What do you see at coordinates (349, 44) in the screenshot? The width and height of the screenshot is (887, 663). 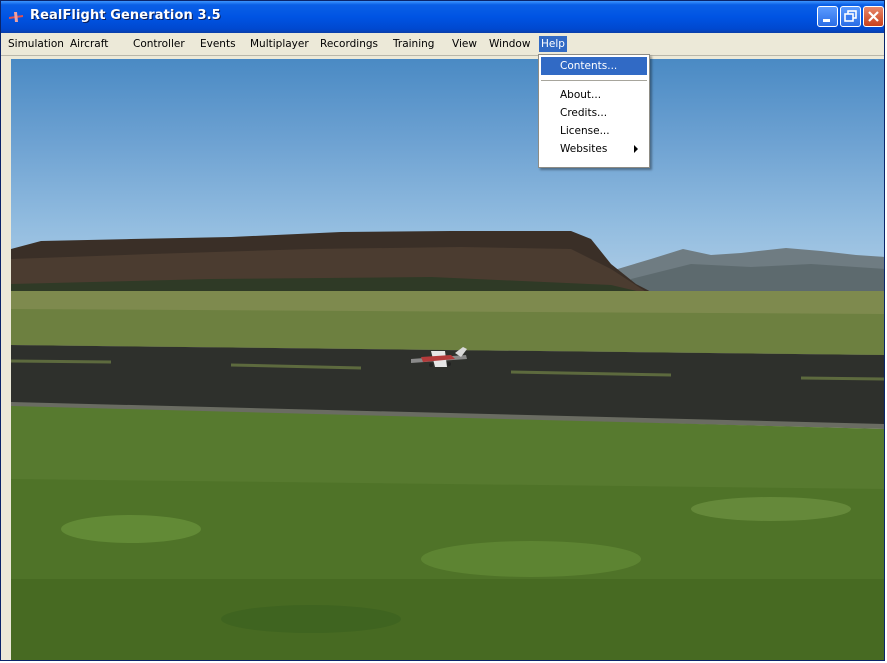 I see `menu-recordings: Recordings` at bounding box center [349, 44].